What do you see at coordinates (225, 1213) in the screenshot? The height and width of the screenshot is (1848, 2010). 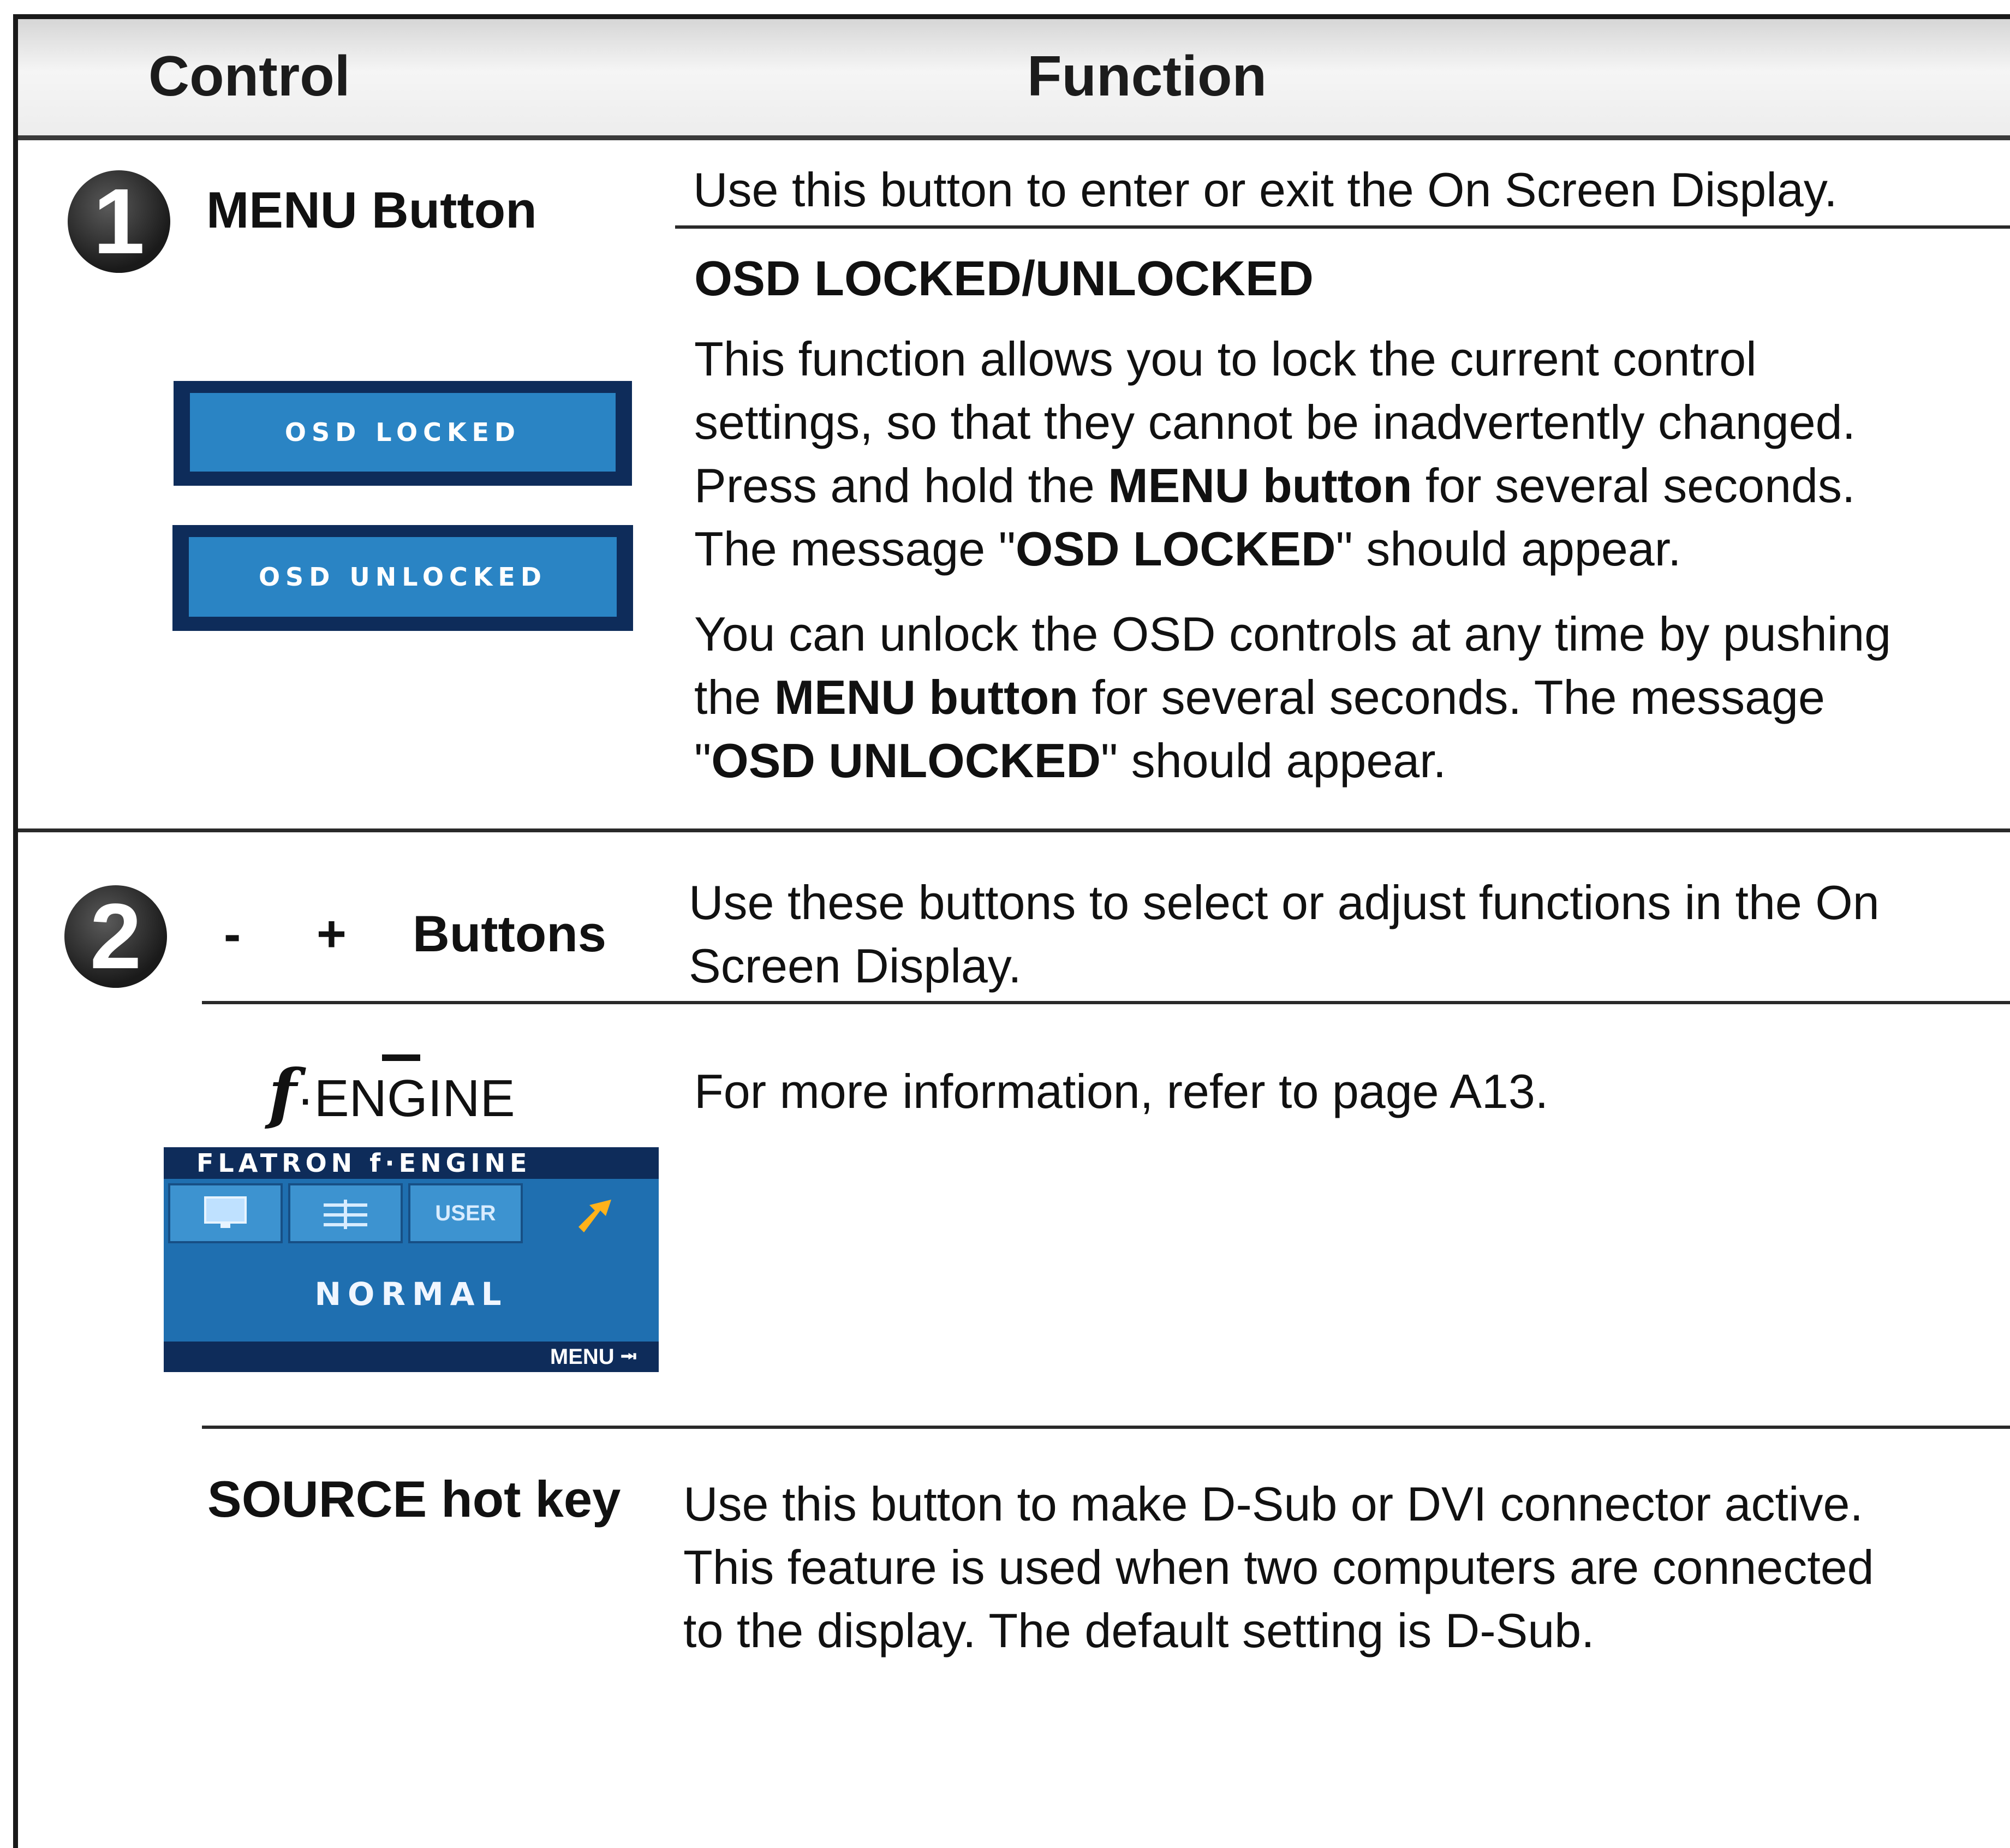 I see `monitor-icon` at bounding box center [225, 1213].